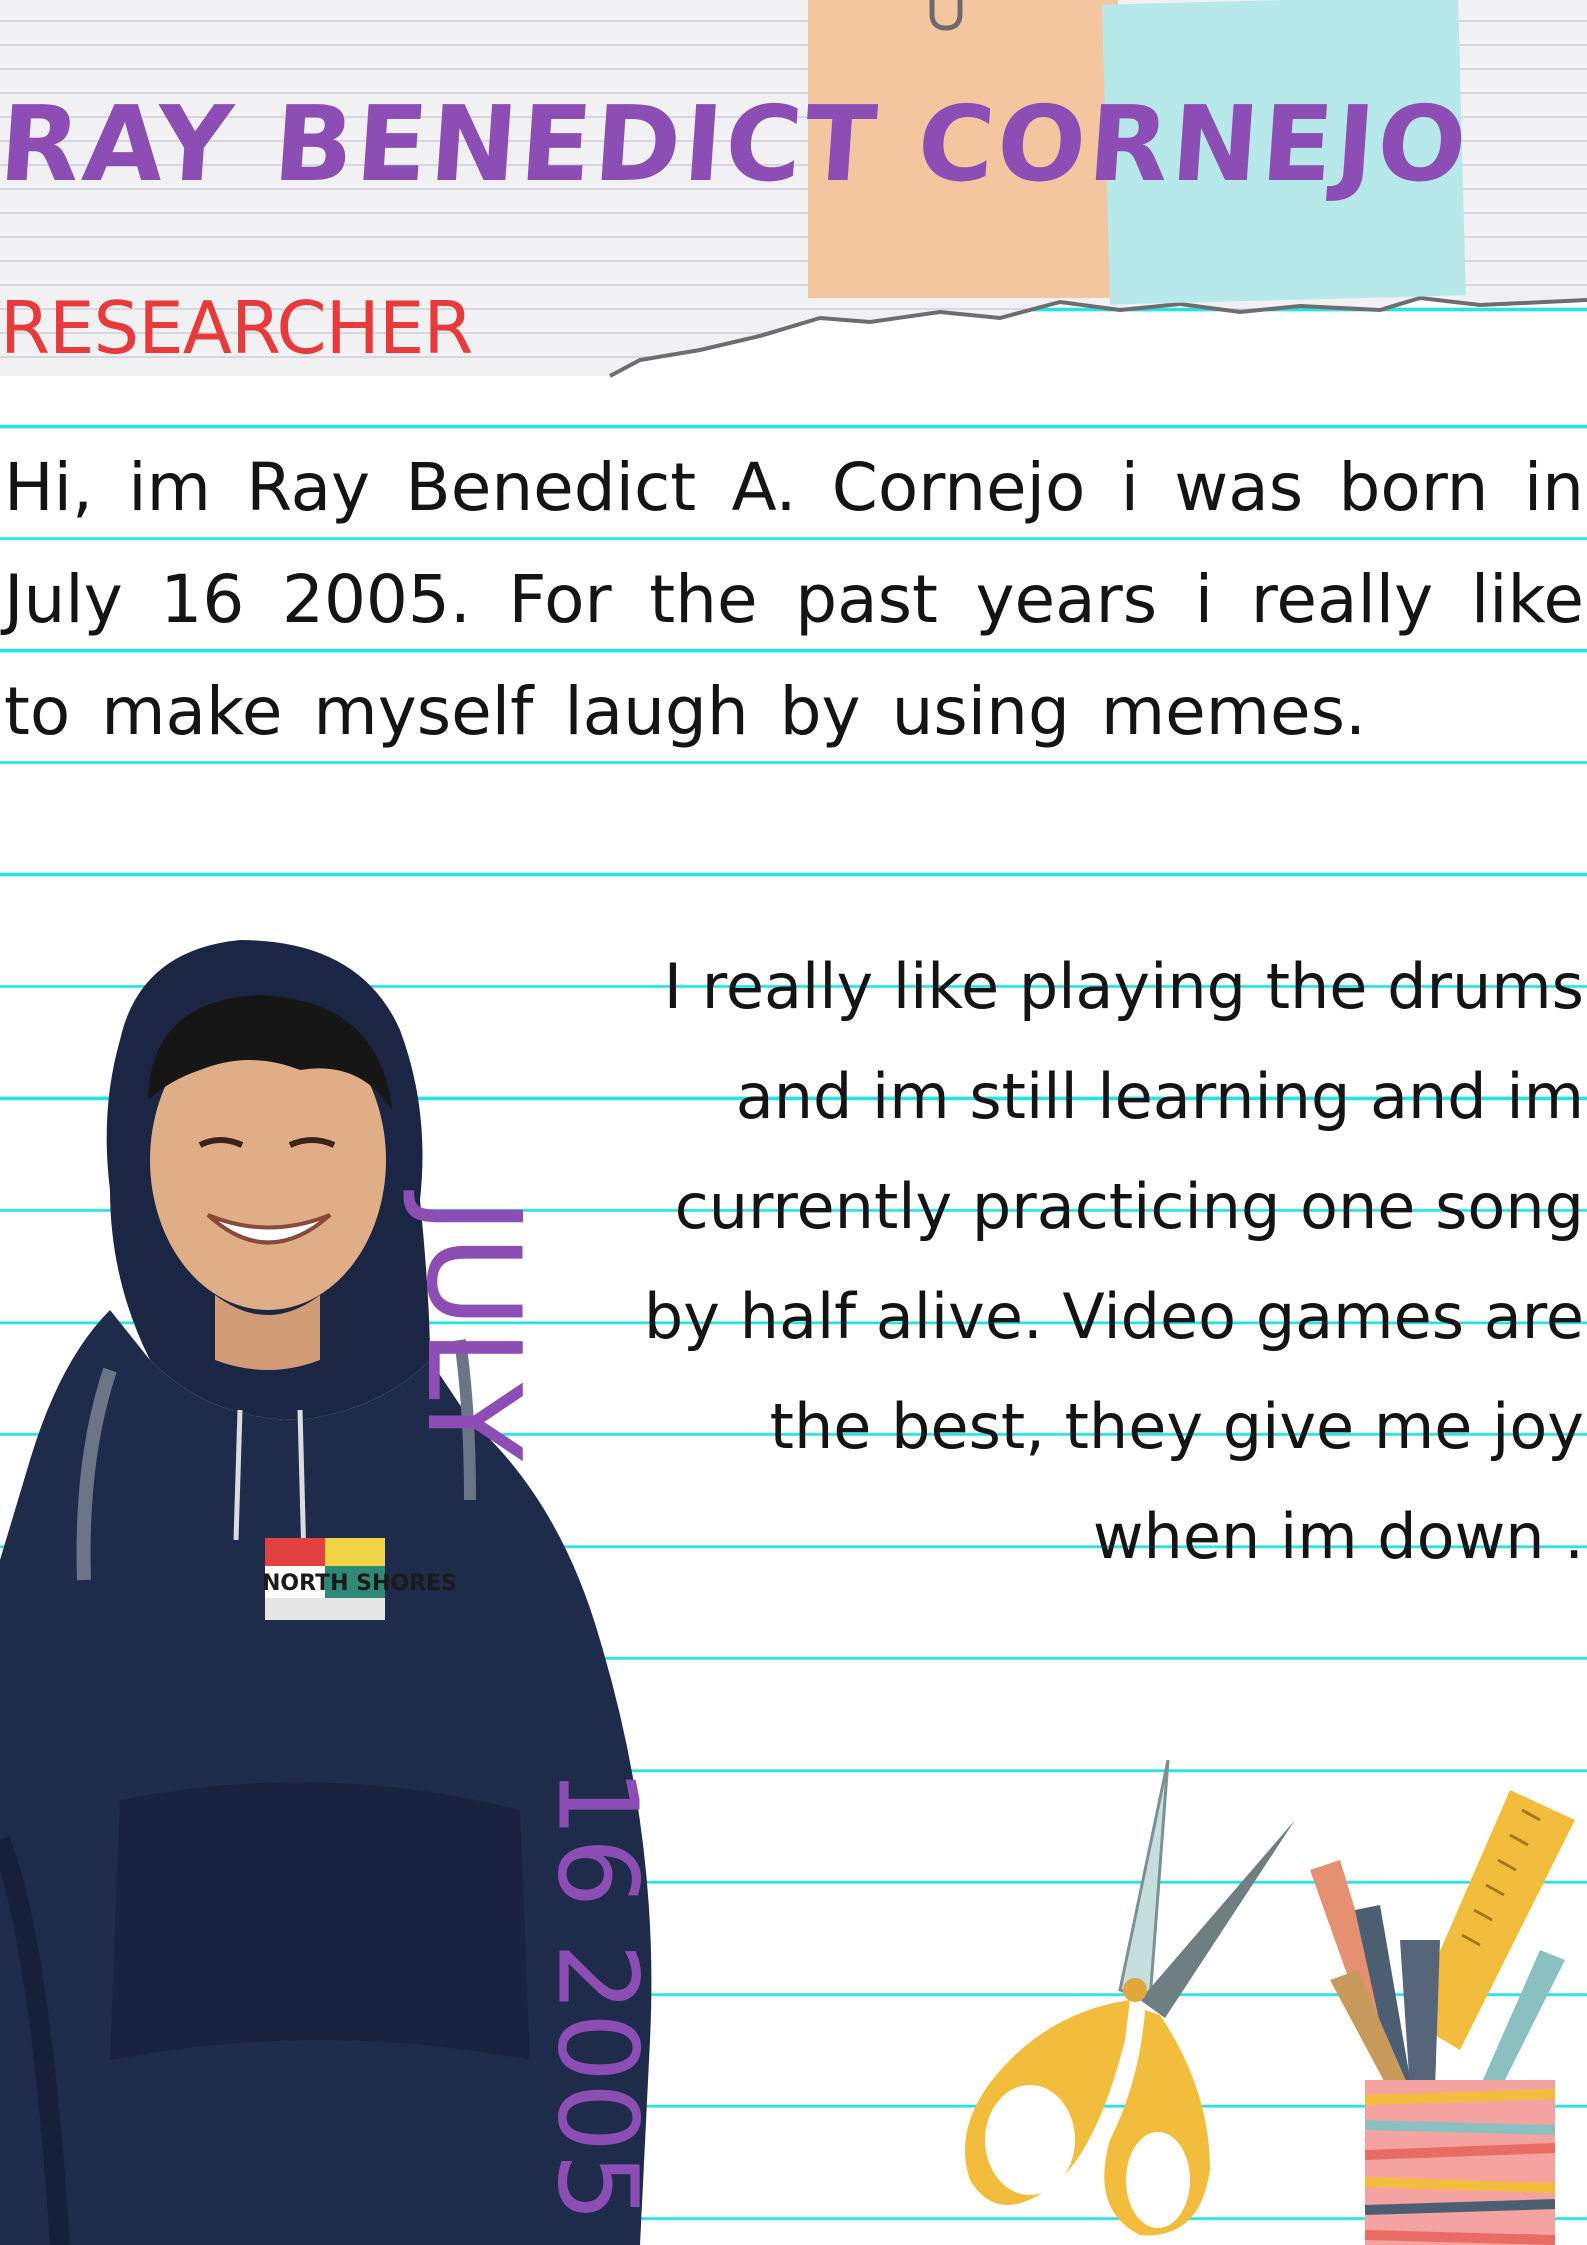  What do you see at coordinates (946, 15) in the screenshot?
I see `paper-clip-icon` at bounding box center [946, 15].